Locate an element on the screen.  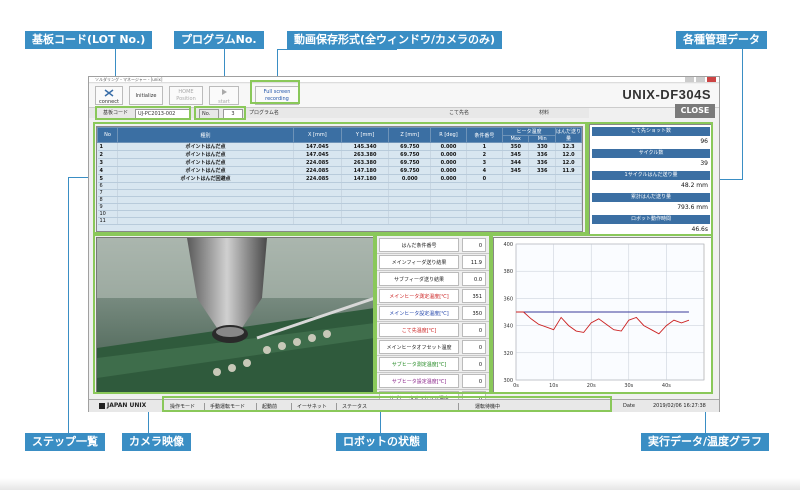
window-titlebar: ソルダリング・マネージャー - [unix] is located at coordinates (404, 80).